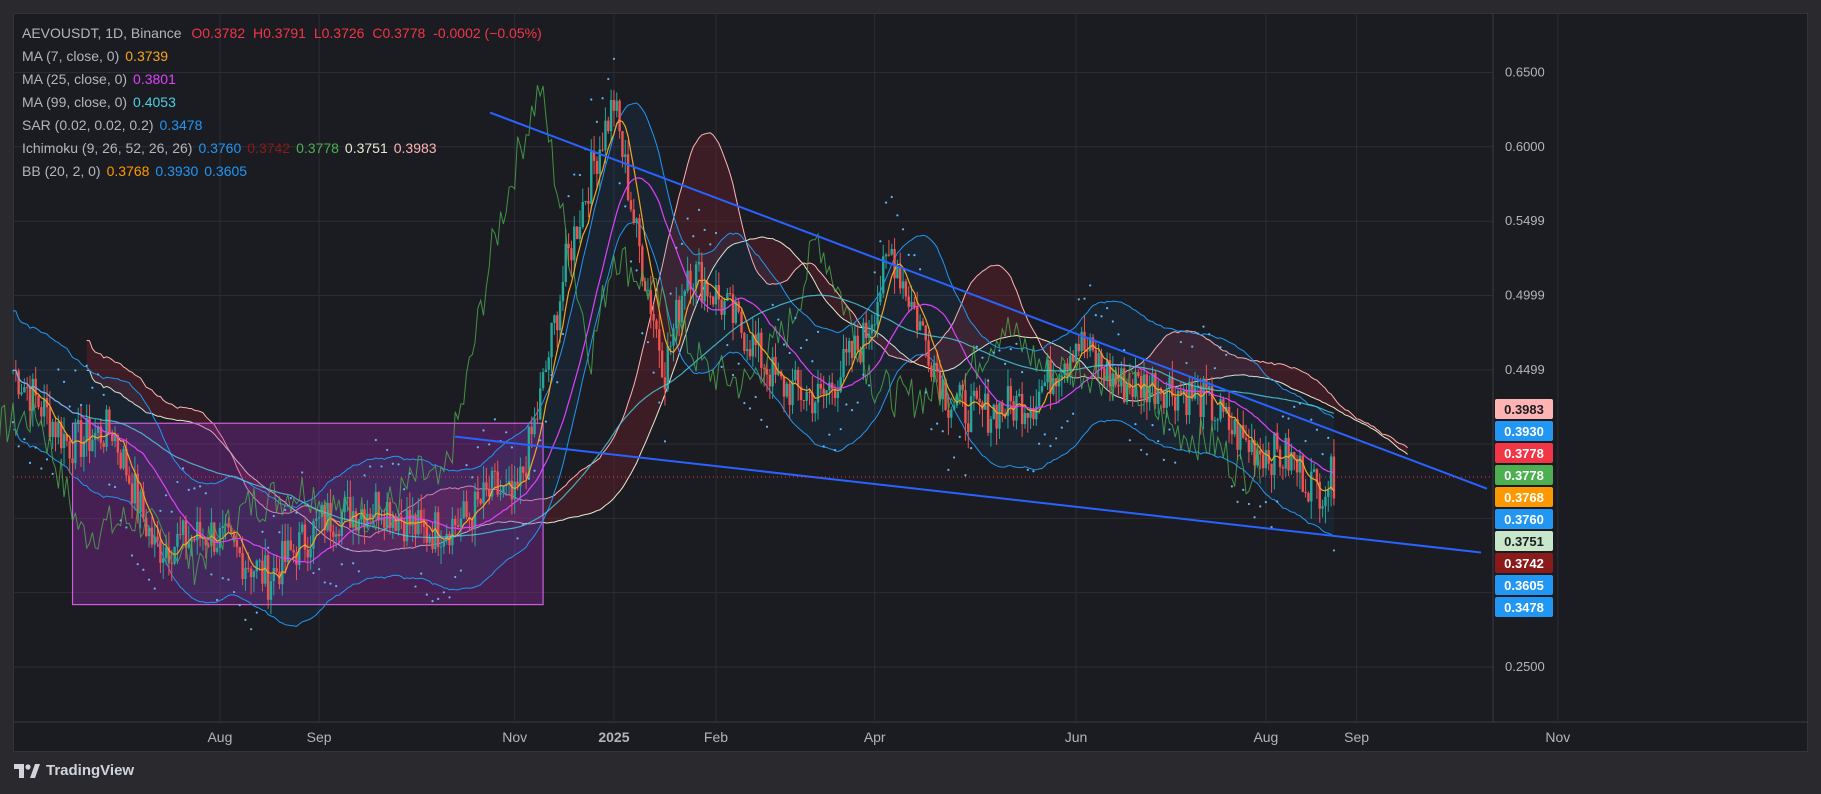  I want to click on tradingview-logo: TradingView, so click(74, 770).